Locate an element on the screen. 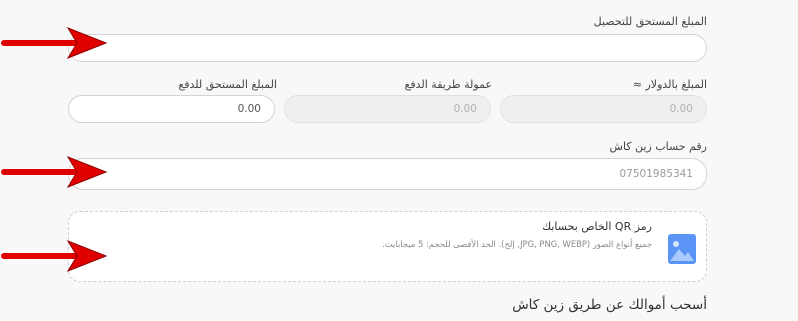 This screenshot has height=321, width=798. zaincash-account-label: رقم حساب زين كاش is located at coordinates (658, 146).